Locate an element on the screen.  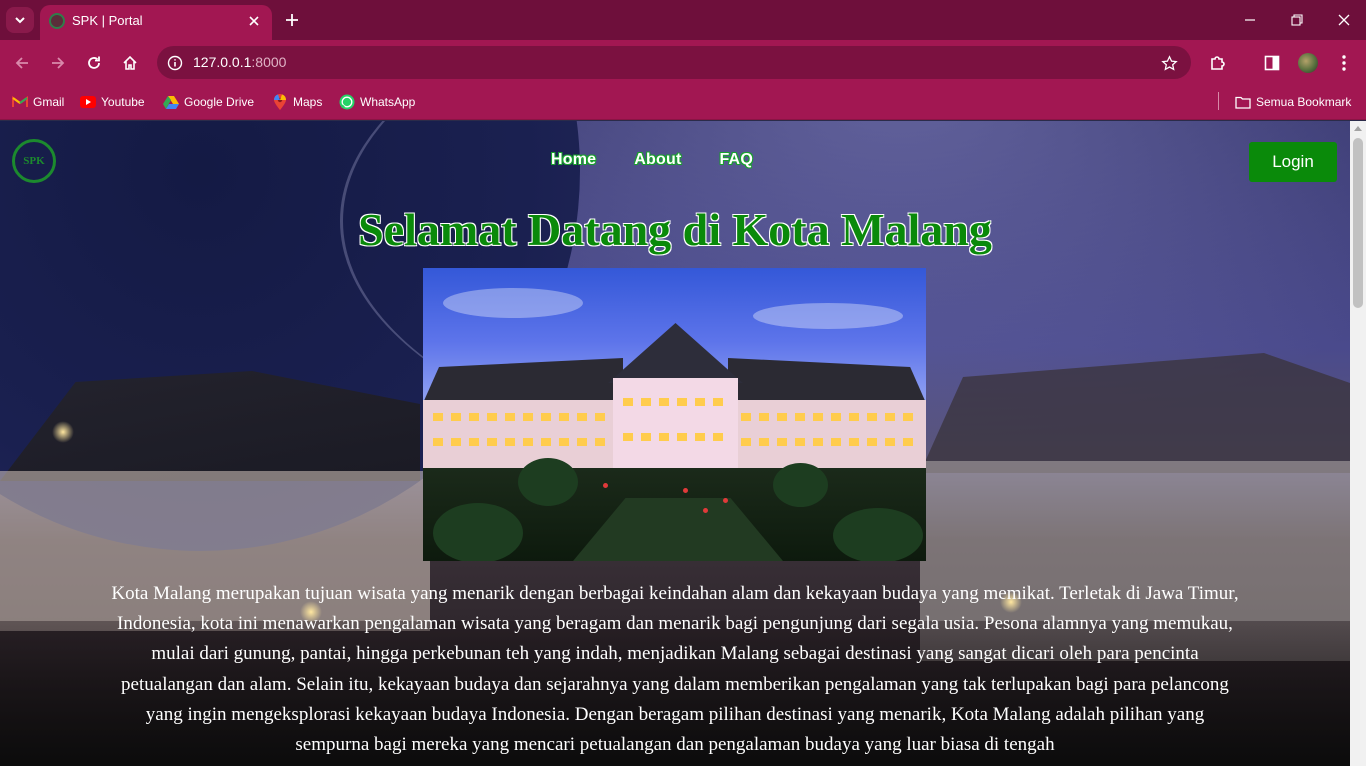
bookmark-youtube: Youtube is located at coordinates (112, 102).